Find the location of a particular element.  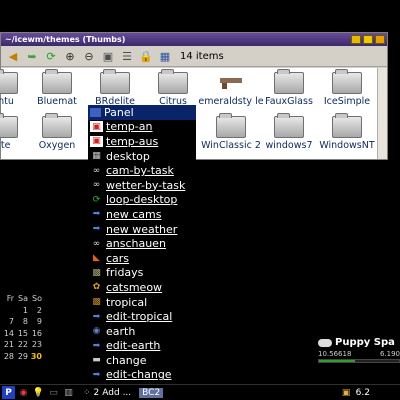

minimize-button is located at coordinates (356, 39).